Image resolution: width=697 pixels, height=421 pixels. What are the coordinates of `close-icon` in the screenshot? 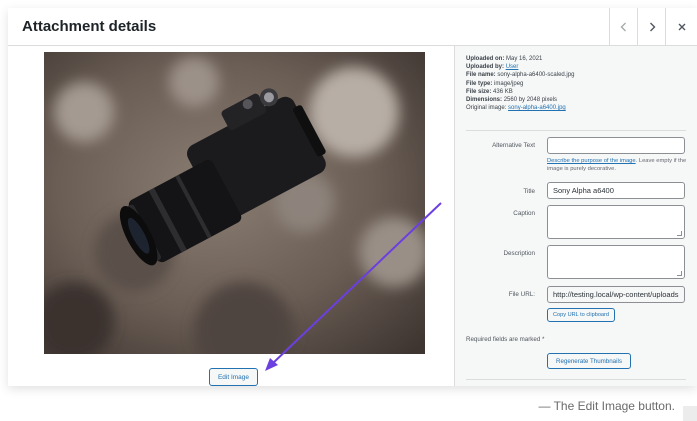 It's located at (681, 27).